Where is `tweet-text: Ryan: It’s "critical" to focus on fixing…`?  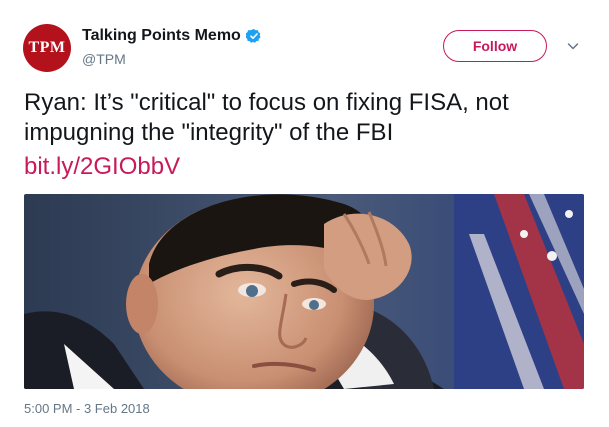 tweet-text: Ryan: It’s "critical" to focus on fixing… is located at coordinates (266, 117).